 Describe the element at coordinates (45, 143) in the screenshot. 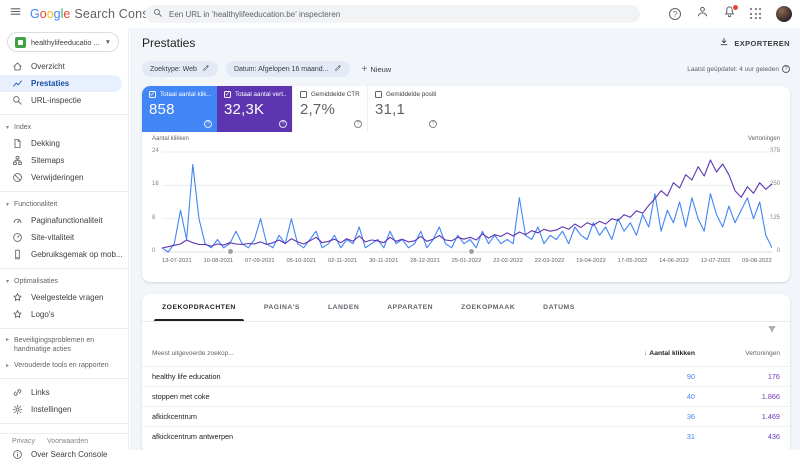

I see `sidebar-item-label: Dekking` at that location.